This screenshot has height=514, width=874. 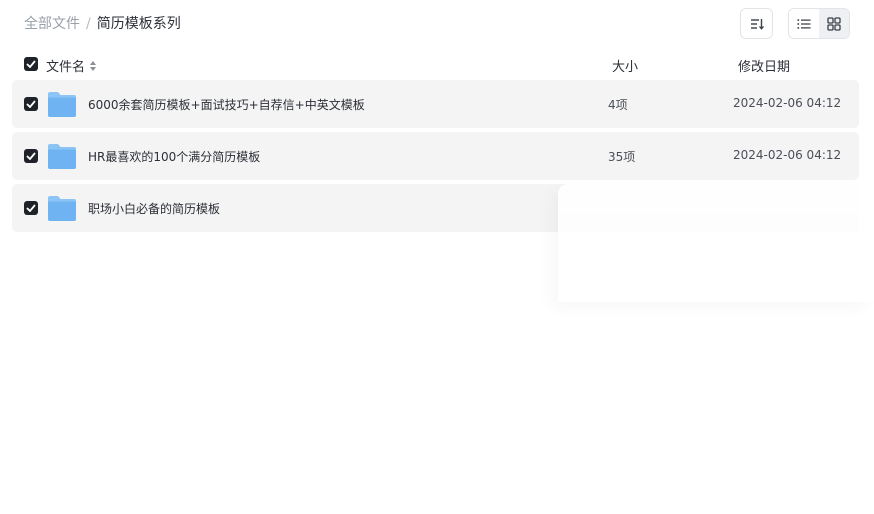 I want to click on view-toggle, so click(x=819, y=23).